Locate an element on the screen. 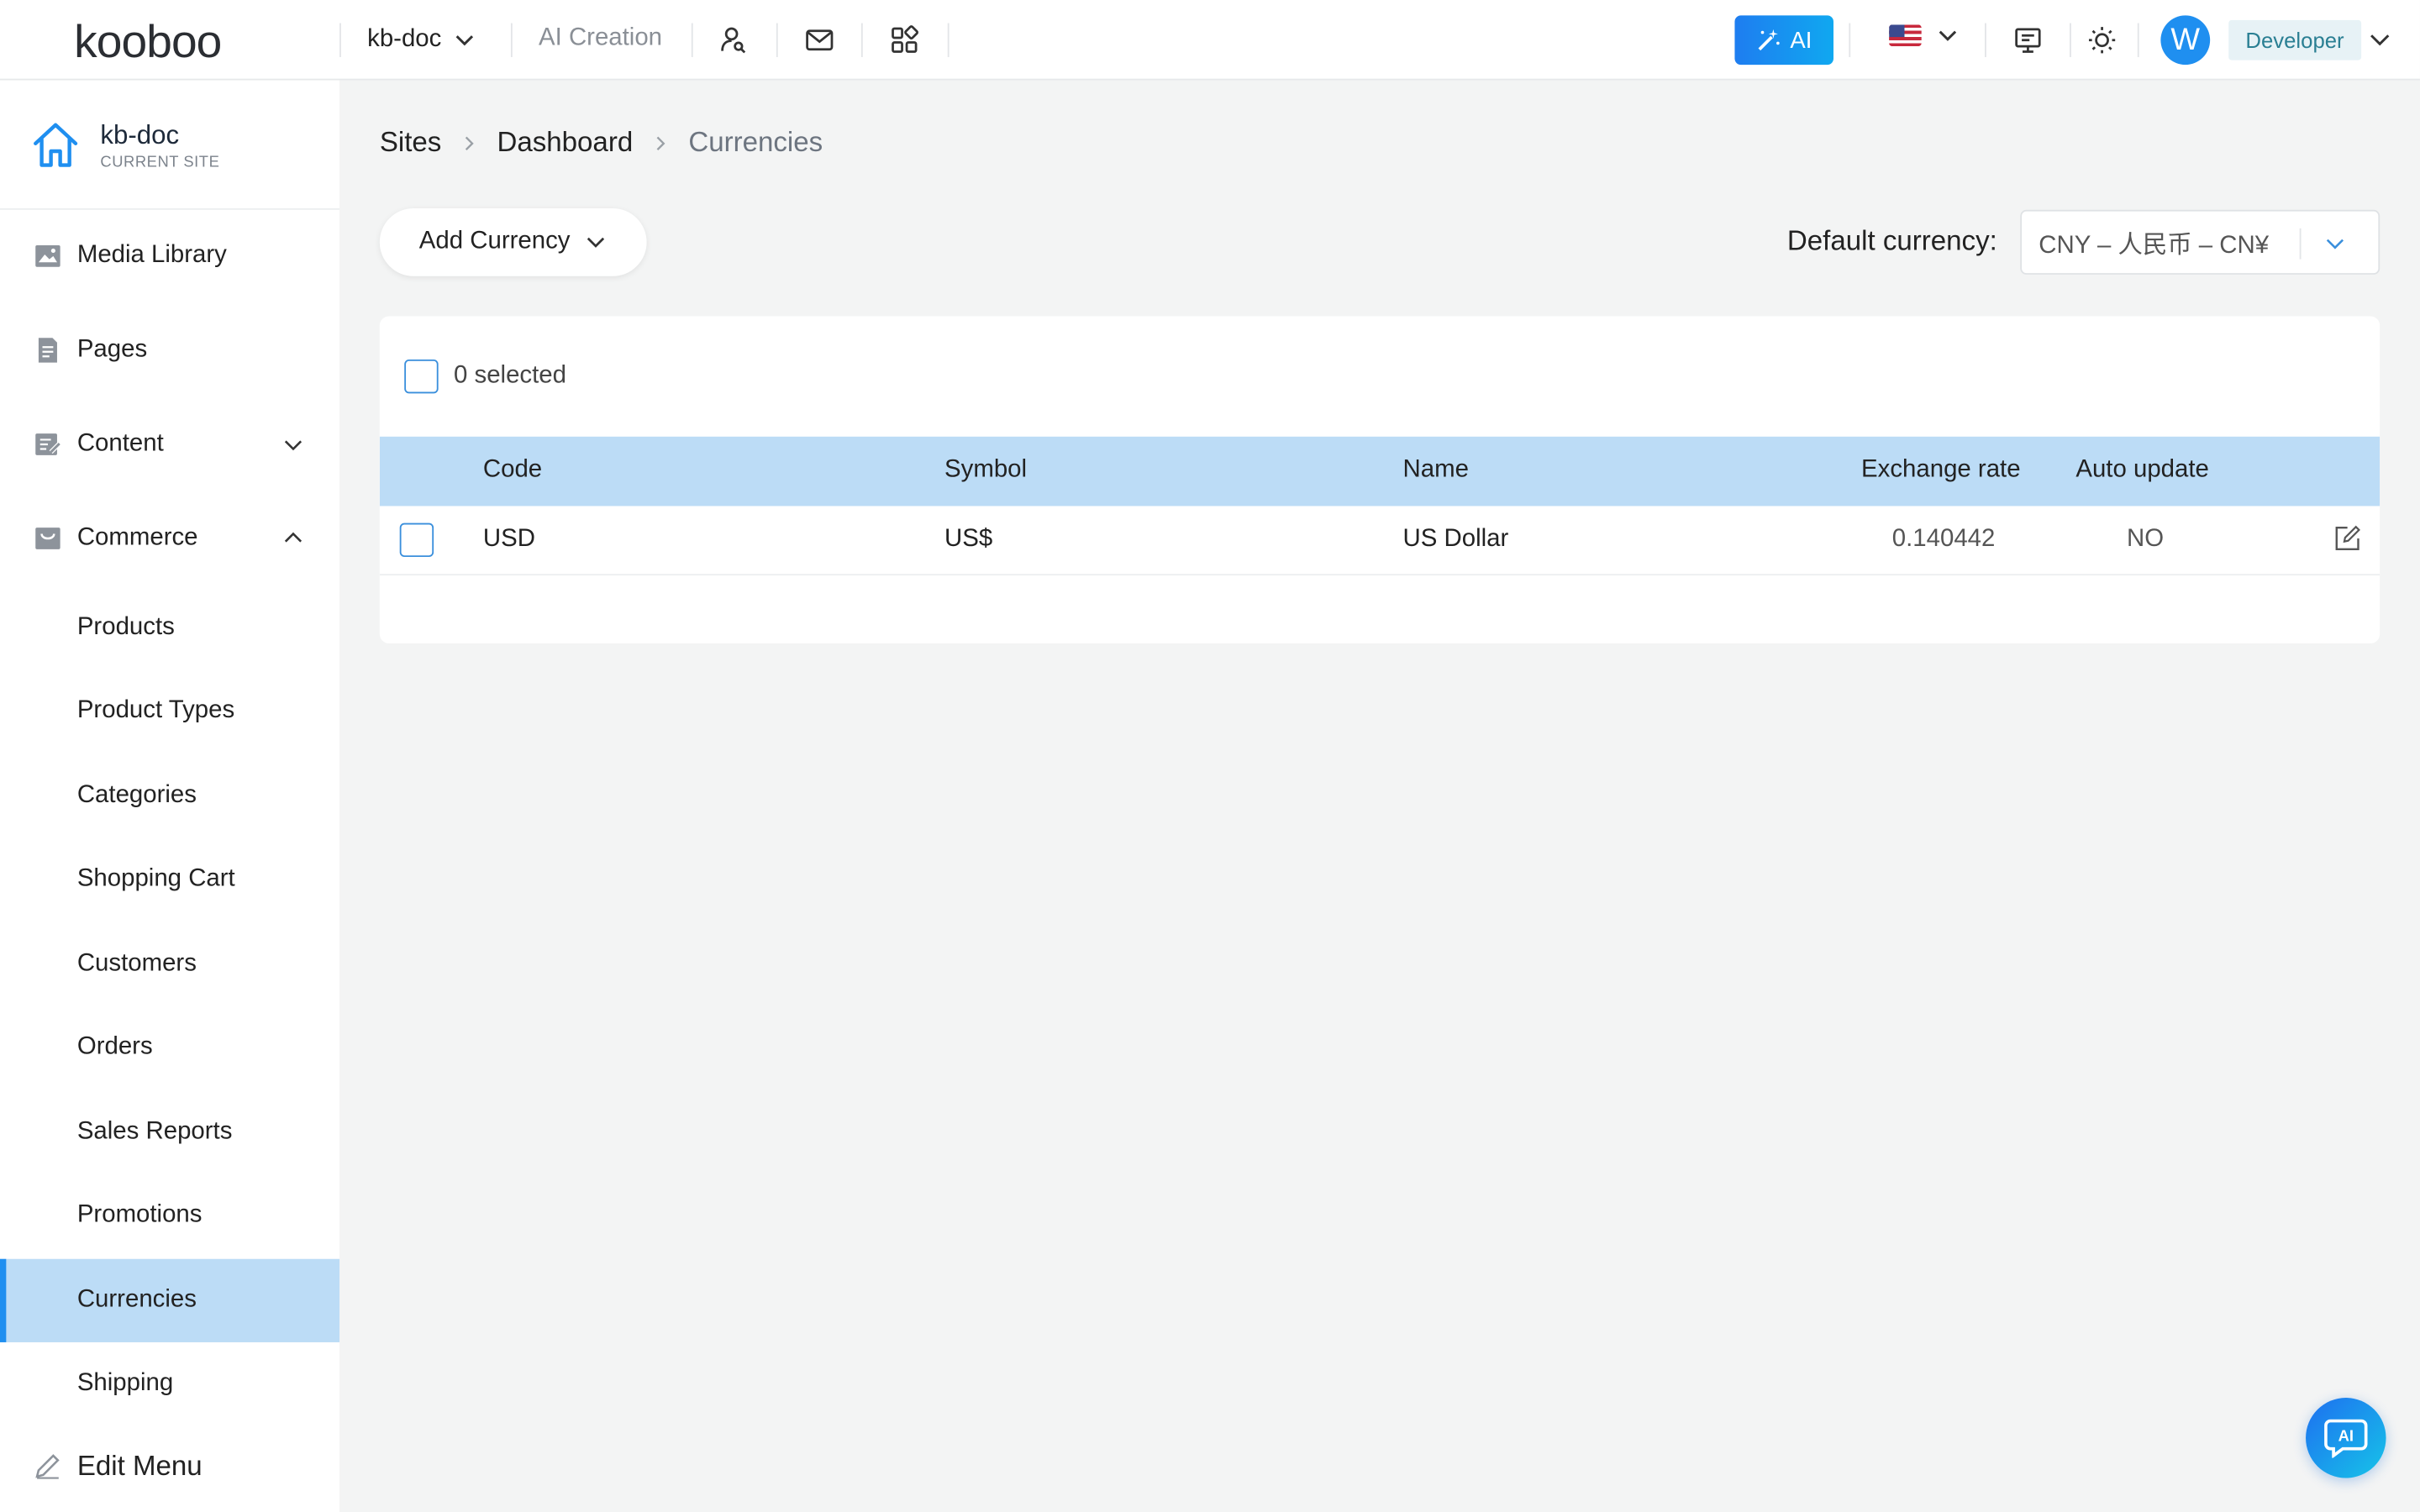 The width and height of the screenshot is (2420, 1512). breadcrumb: Sites Dashboard Currencies is located at coordinates (601, 143).